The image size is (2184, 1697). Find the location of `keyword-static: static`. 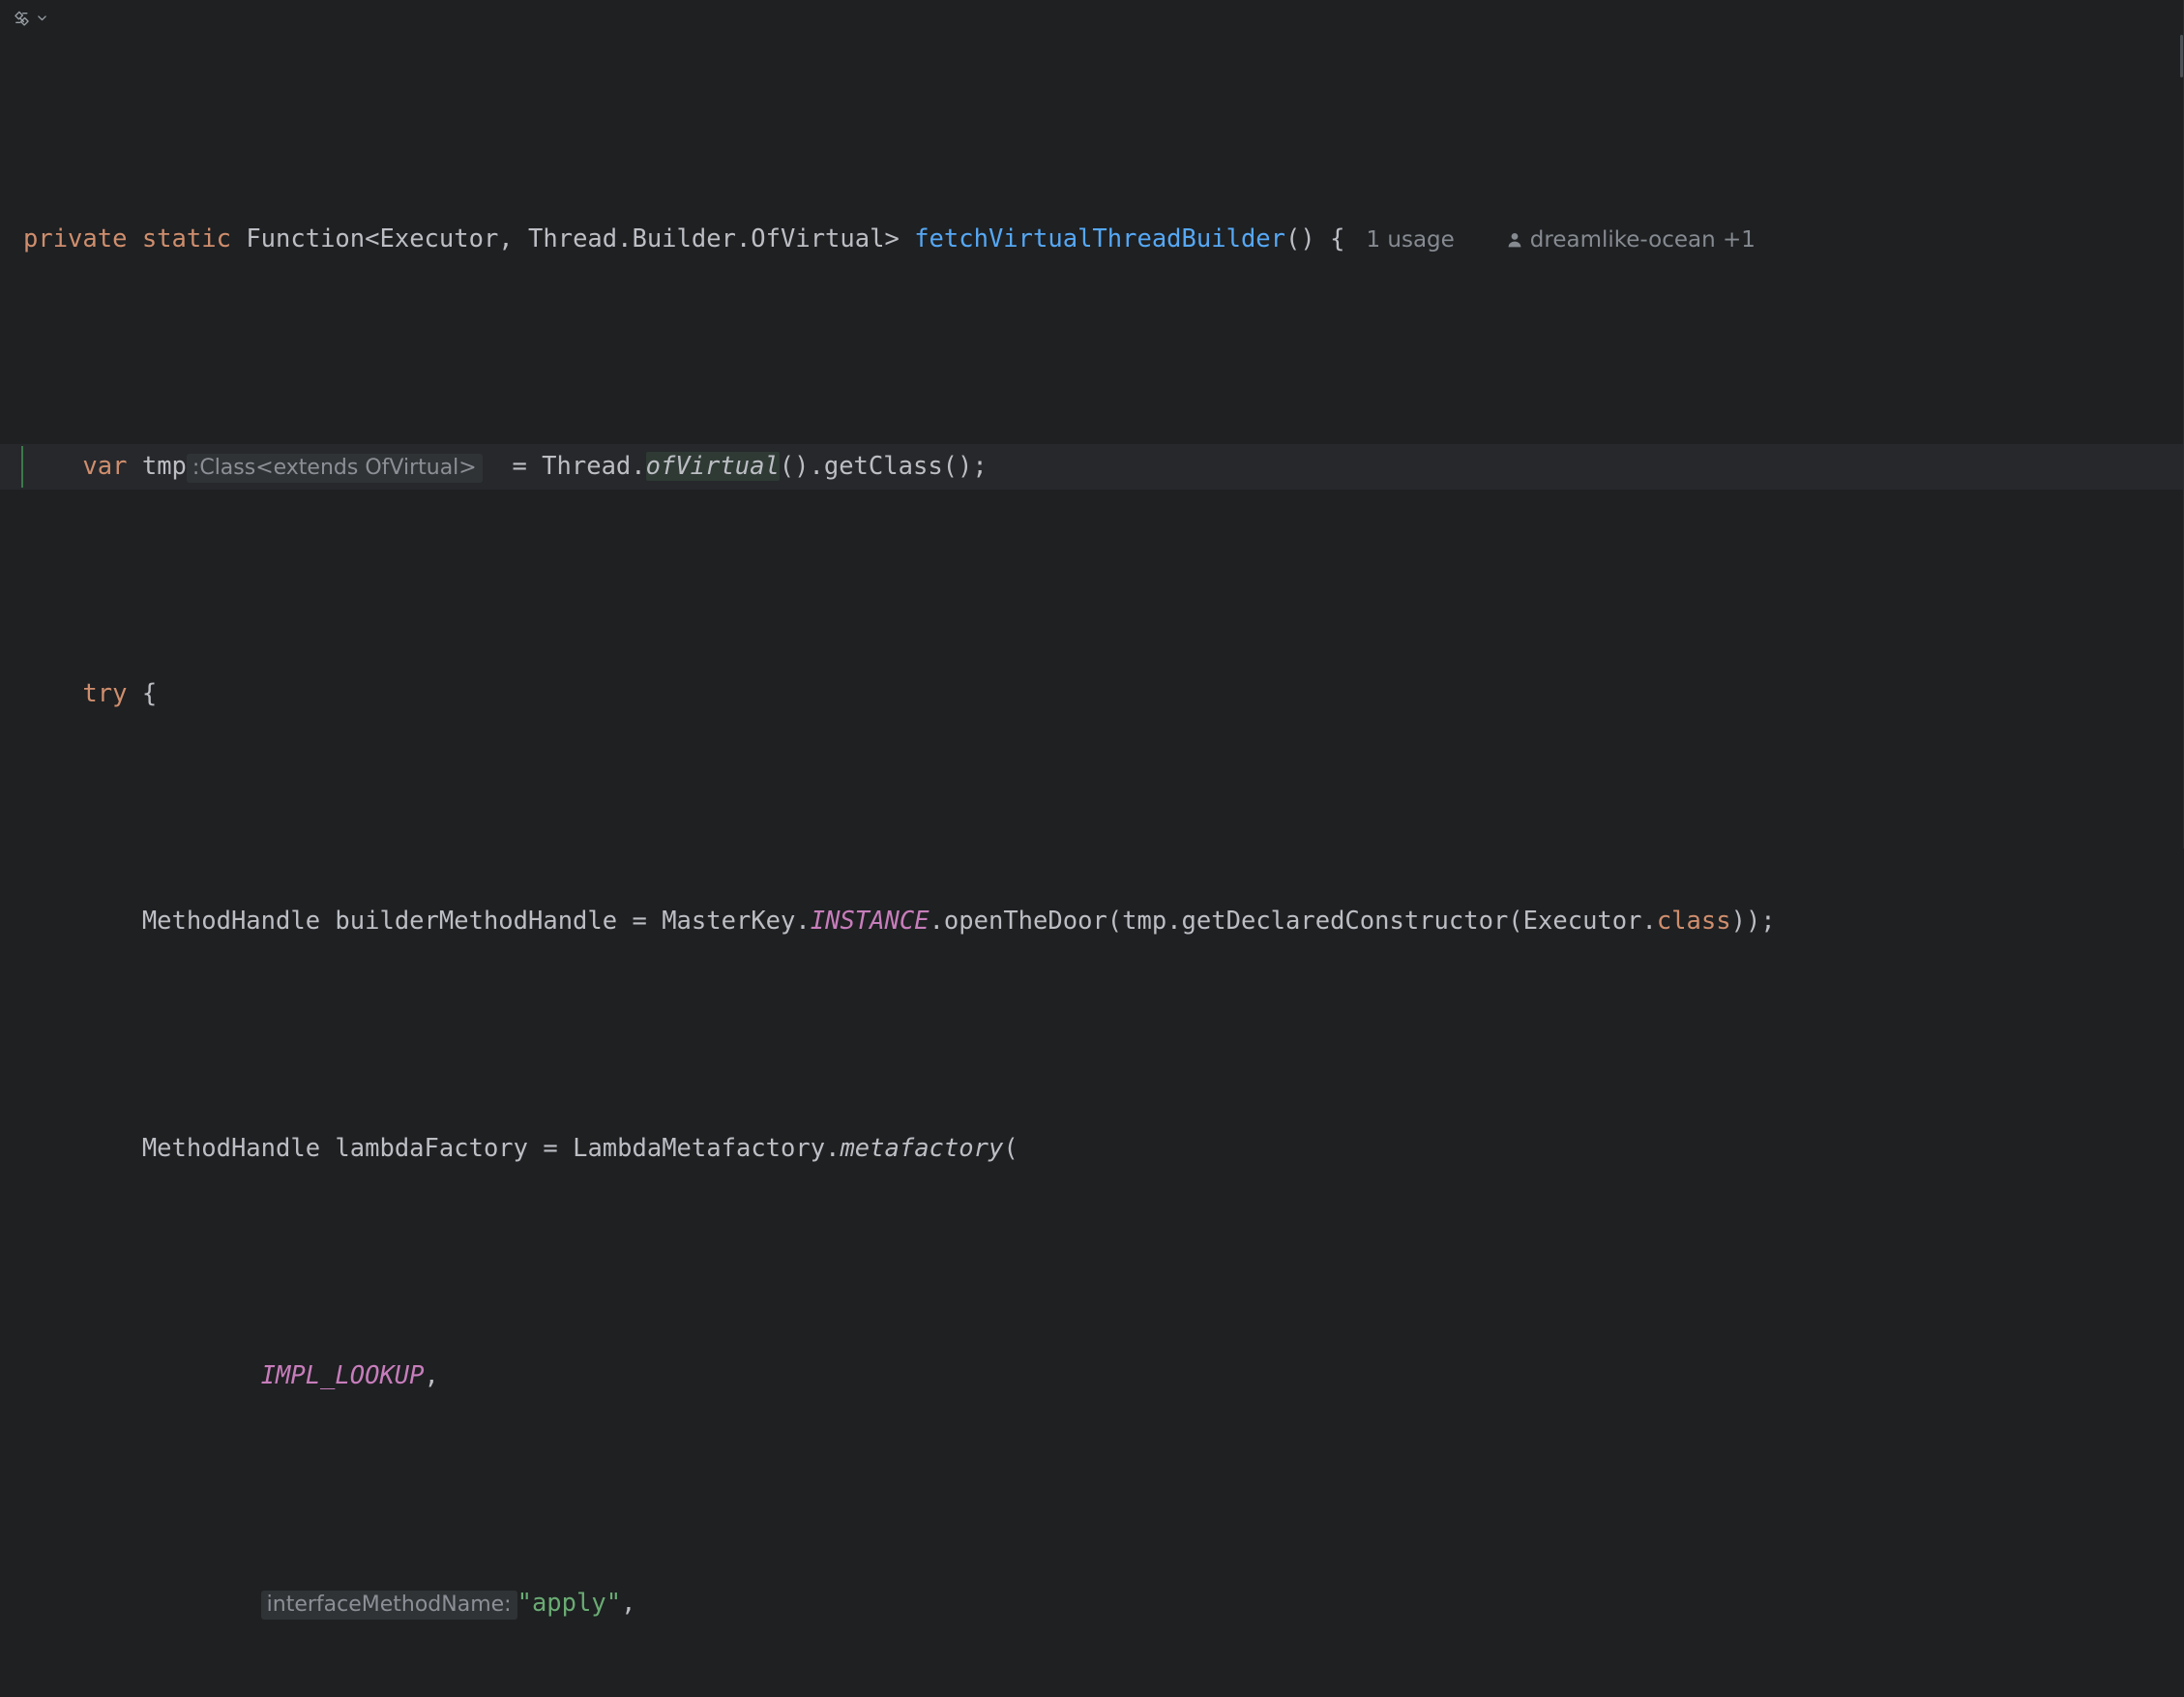

keyword-static: static is located at coordinates (186, 239).